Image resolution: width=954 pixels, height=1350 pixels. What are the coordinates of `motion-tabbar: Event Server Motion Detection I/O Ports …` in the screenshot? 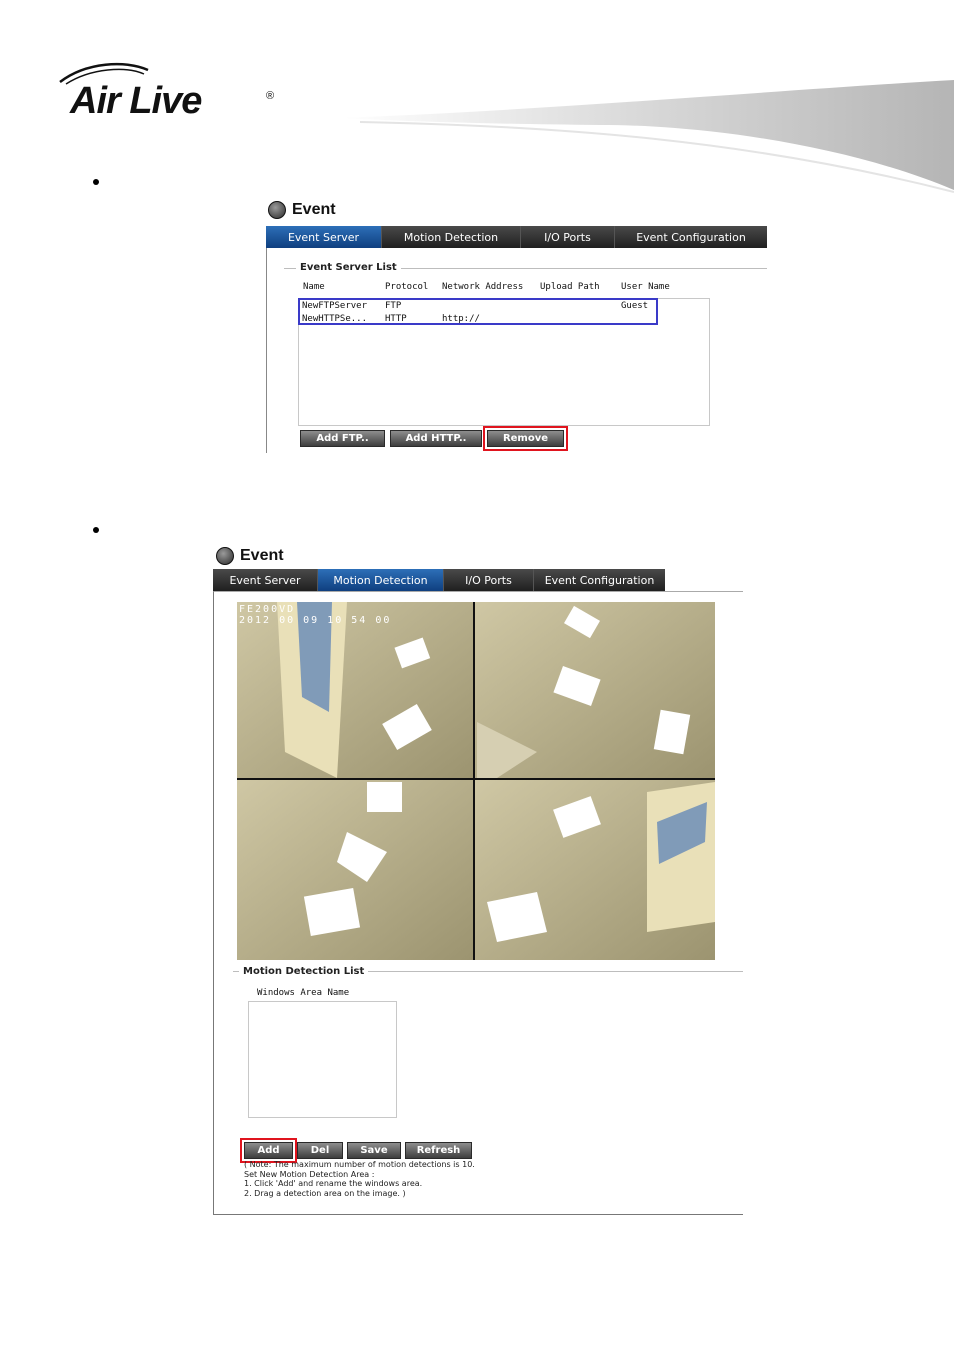 It's located at (439, 580).